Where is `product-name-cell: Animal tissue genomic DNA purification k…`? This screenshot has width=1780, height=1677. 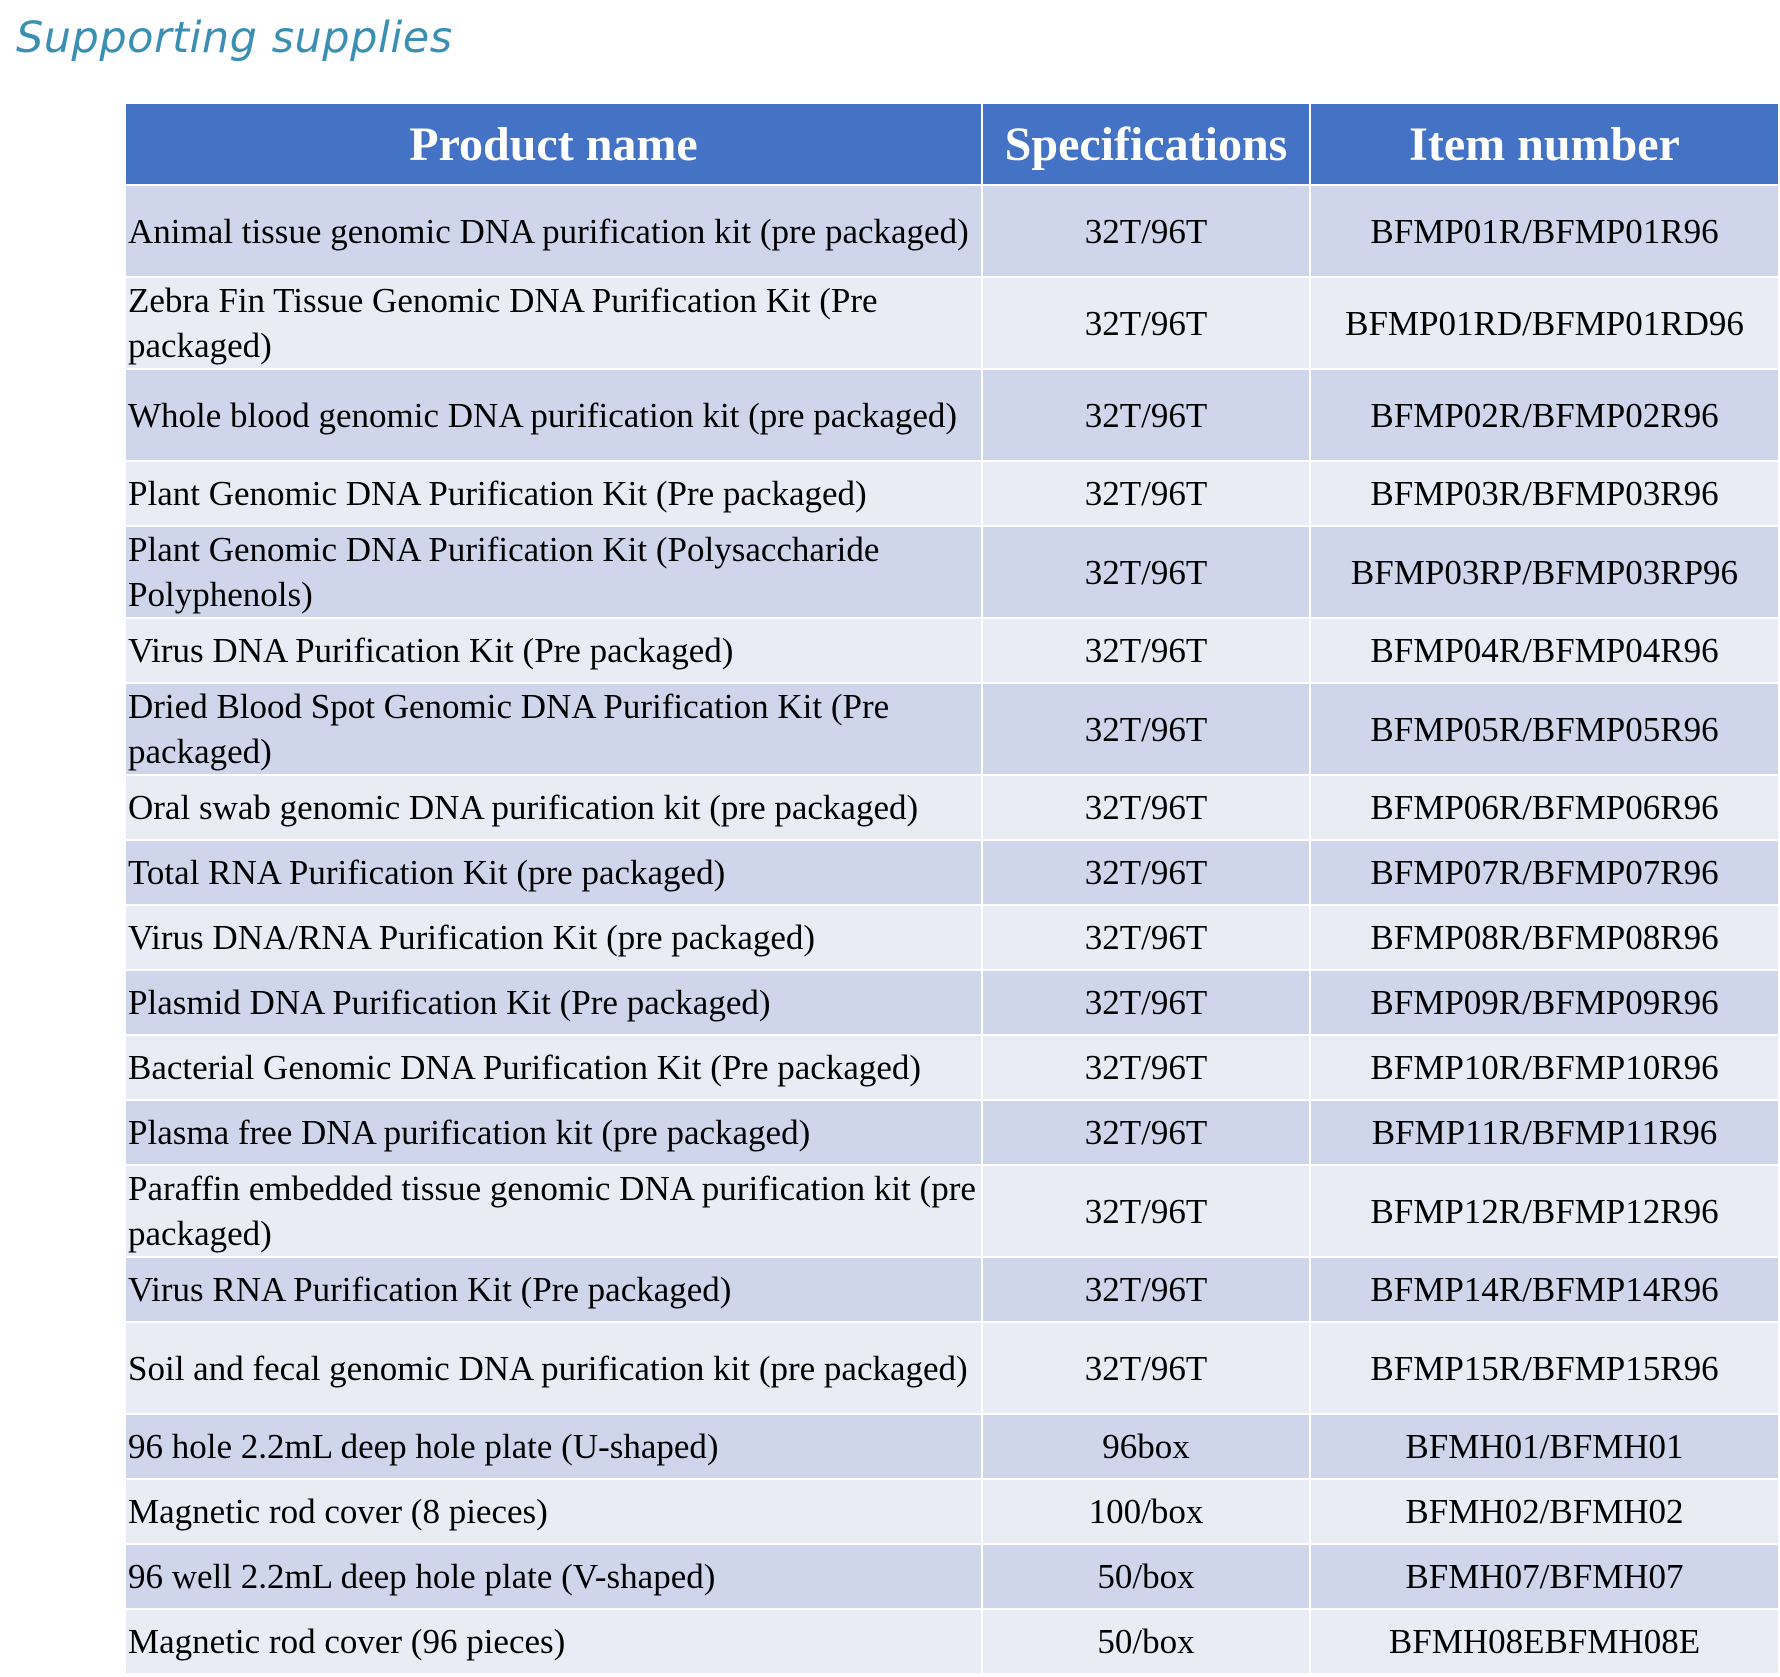 product-name-cell: Animal tissue genomic DNA purification k… is located at coordinates (553, 231).